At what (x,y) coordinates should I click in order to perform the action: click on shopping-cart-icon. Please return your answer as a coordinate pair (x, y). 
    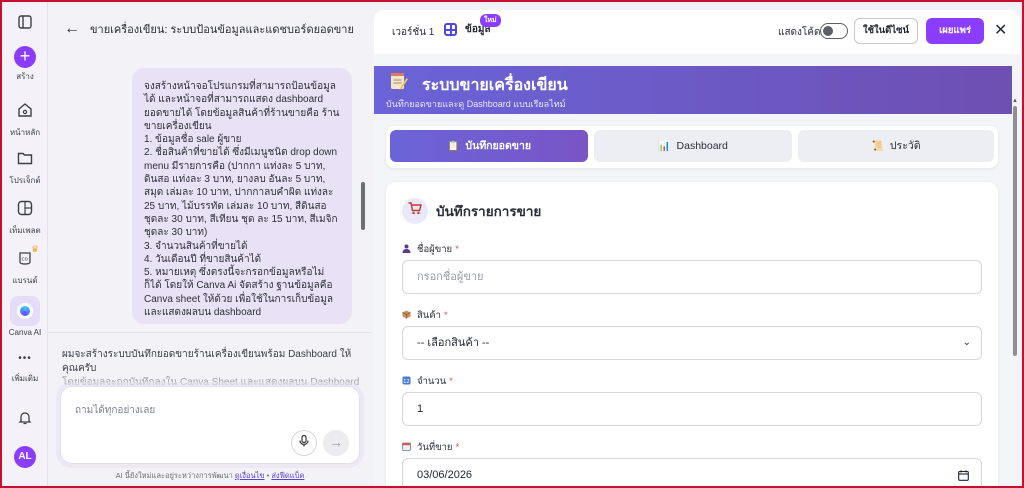
    Looking at the image, I should click on (415, 211).